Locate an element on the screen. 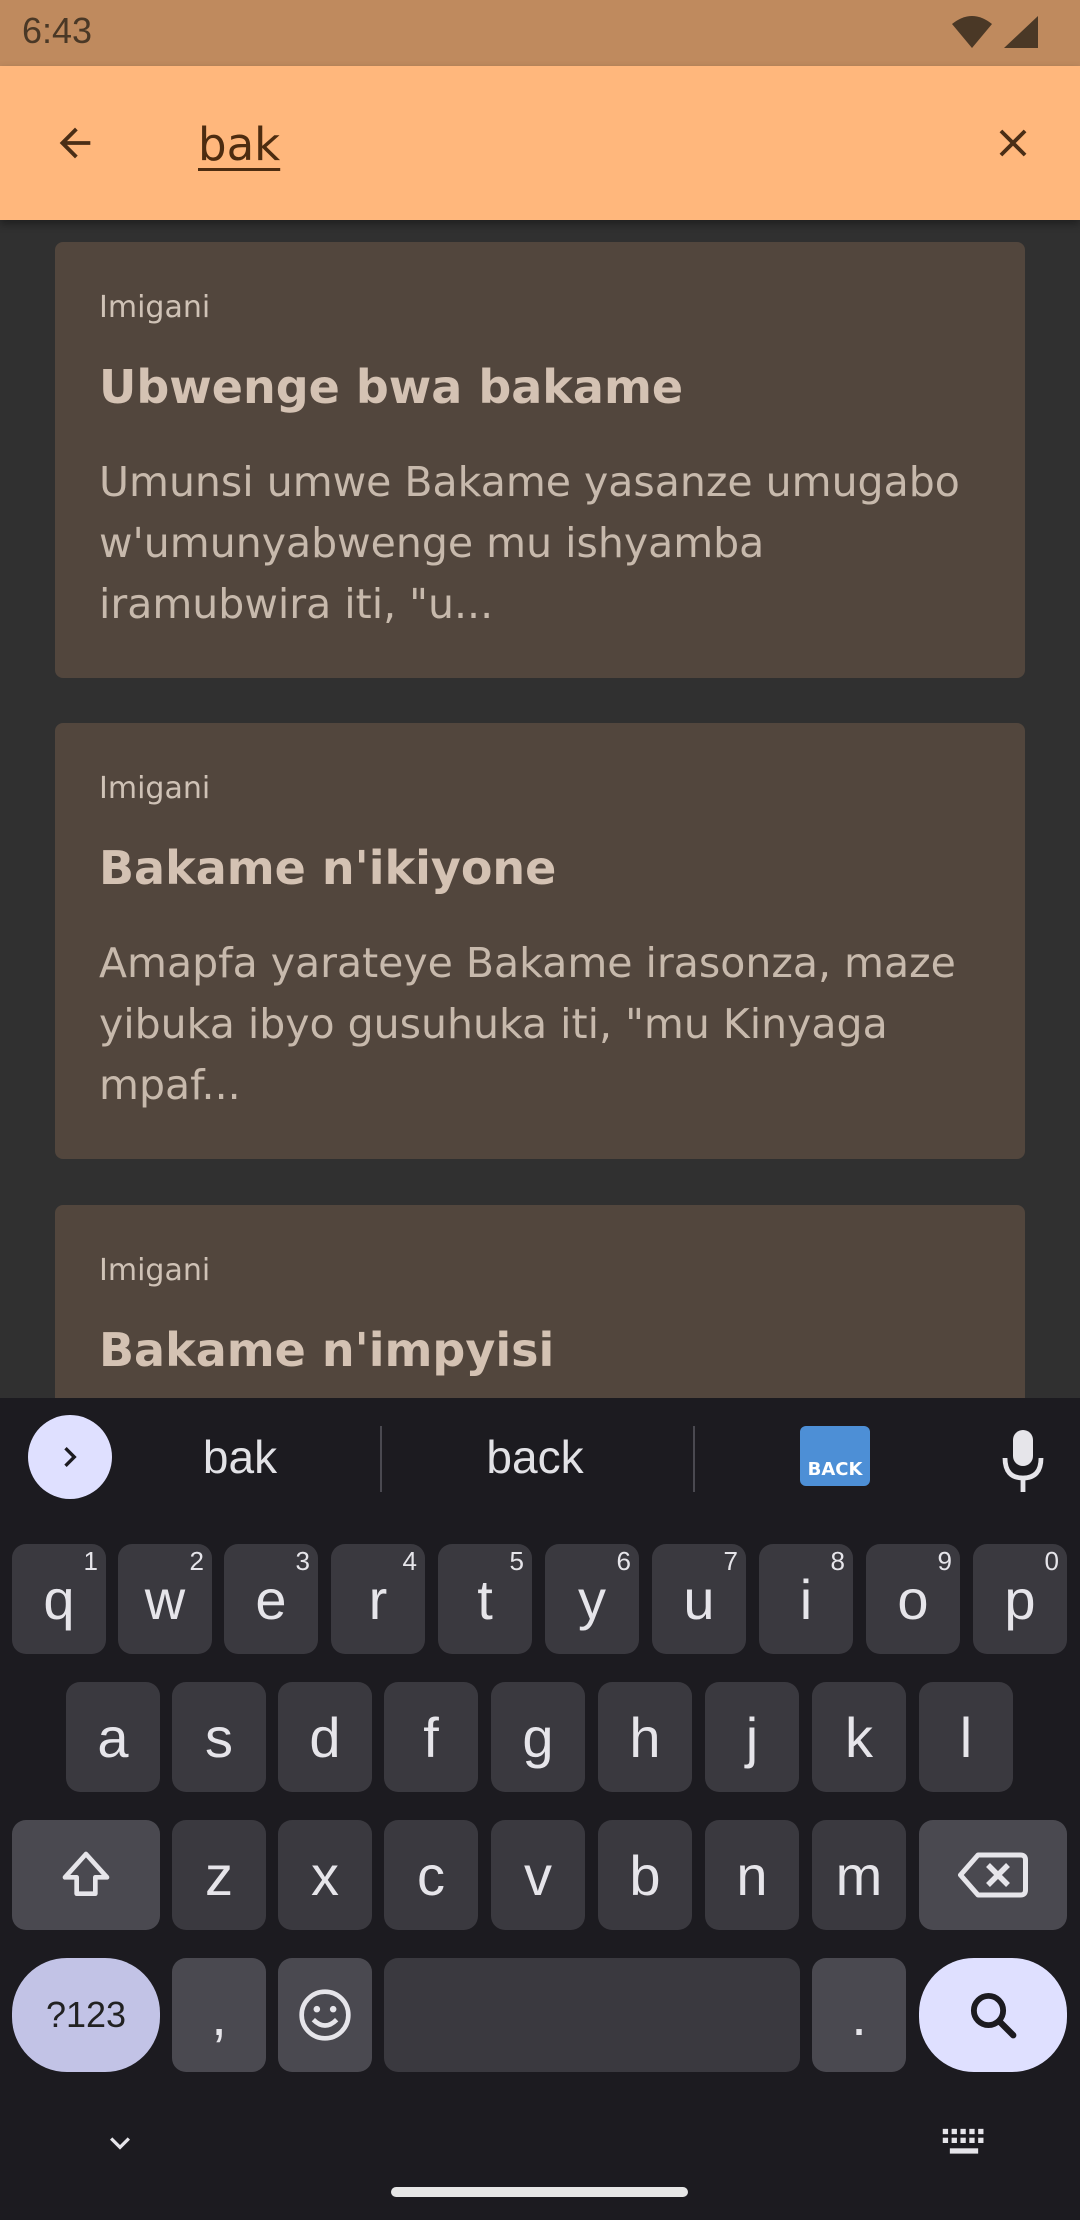 The height and width of the screenshot is (2220, 1080). mic-icon is located at coordinates (1023, 1461).